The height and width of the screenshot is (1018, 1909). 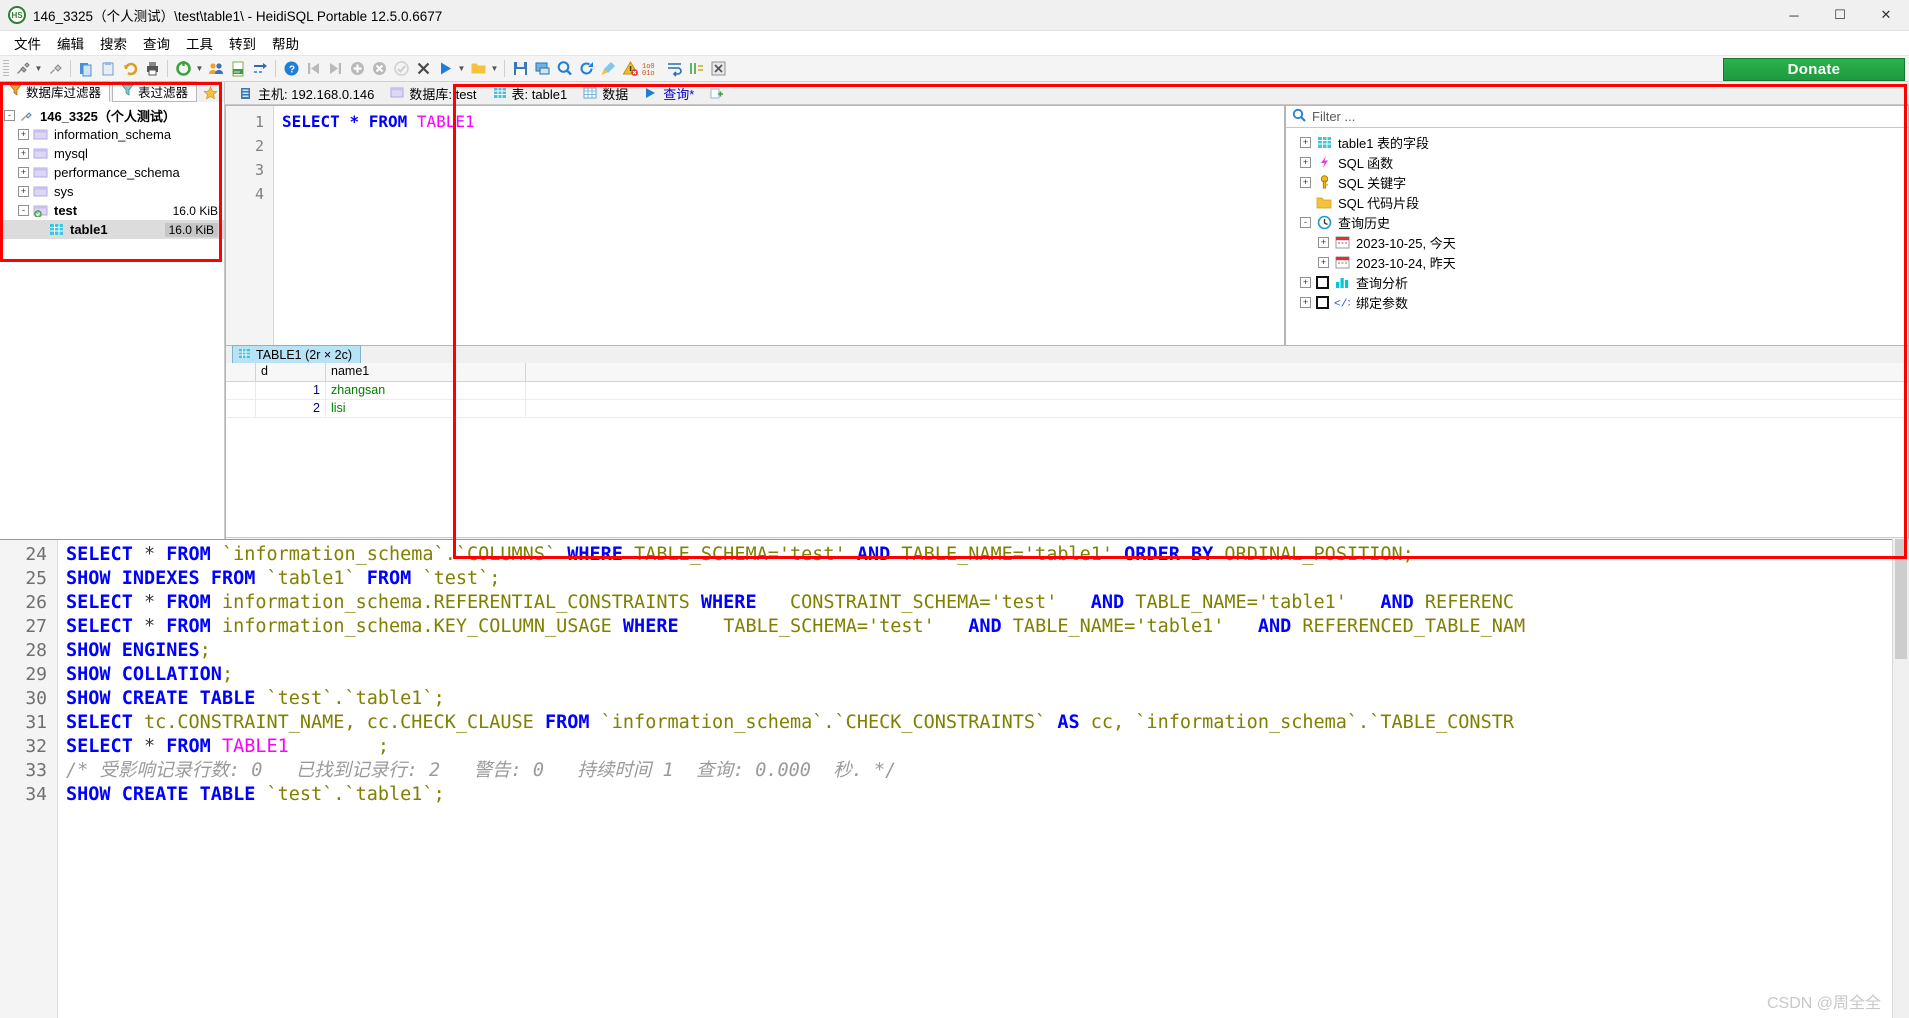 What do you see at coordinates (241, 372) in the screenshot?
I see `grid-header-rownum` at bounding box center [241, 372].